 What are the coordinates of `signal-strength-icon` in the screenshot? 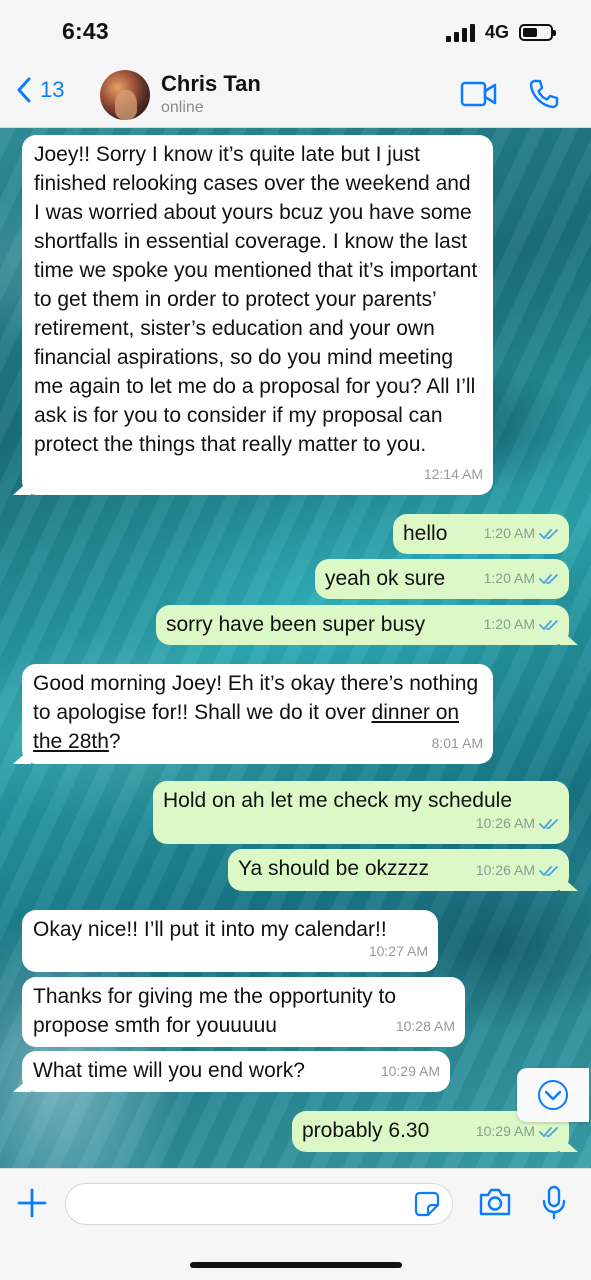 It's located at (460, 32).